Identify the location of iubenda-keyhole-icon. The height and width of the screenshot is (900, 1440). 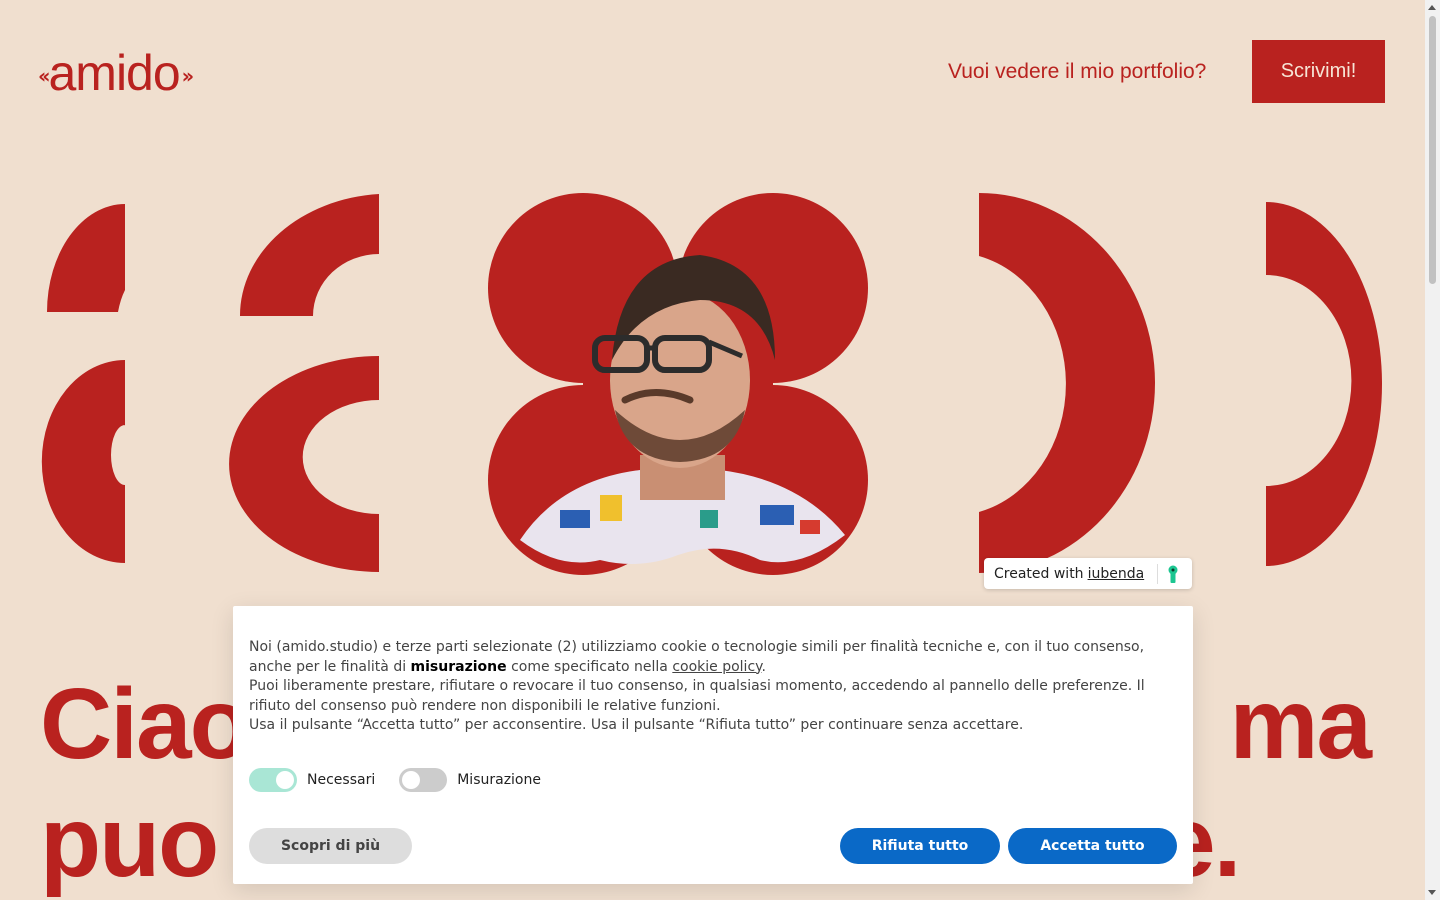
(1173, 574).